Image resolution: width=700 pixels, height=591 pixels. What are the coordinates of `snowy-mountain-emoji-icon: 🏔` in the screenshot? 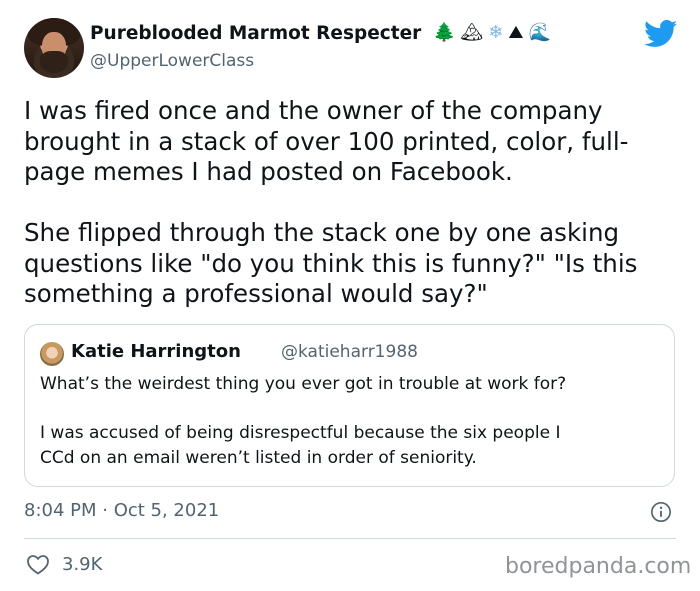 It's located at (472, 32).